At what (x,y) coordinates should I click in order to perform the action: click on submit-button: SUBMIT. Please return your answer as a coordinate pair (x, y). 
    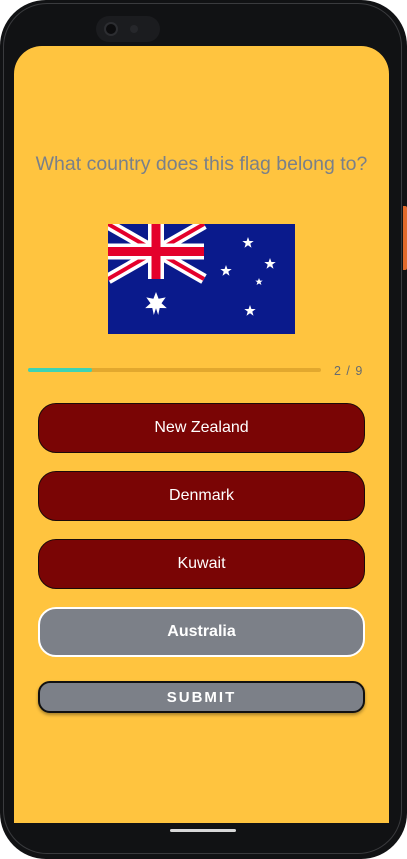
    Looking at the image, I should click on (201, 697).